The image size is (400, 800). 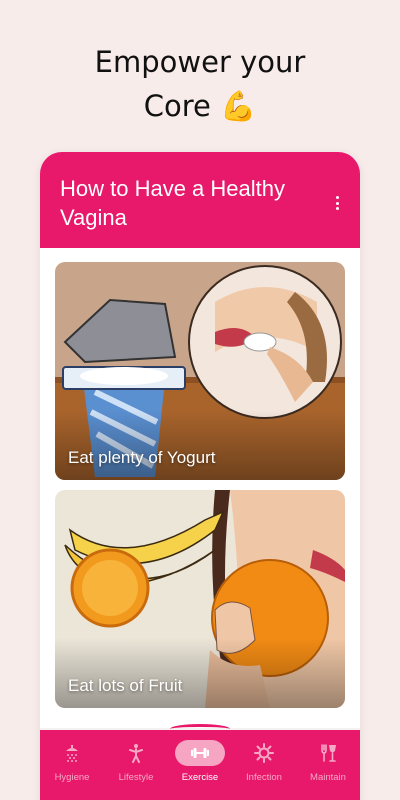 What do you see at coordinates (264, 777) in the screenshot?
I see `nav-label: Infection` at bounding box center [264, 777].